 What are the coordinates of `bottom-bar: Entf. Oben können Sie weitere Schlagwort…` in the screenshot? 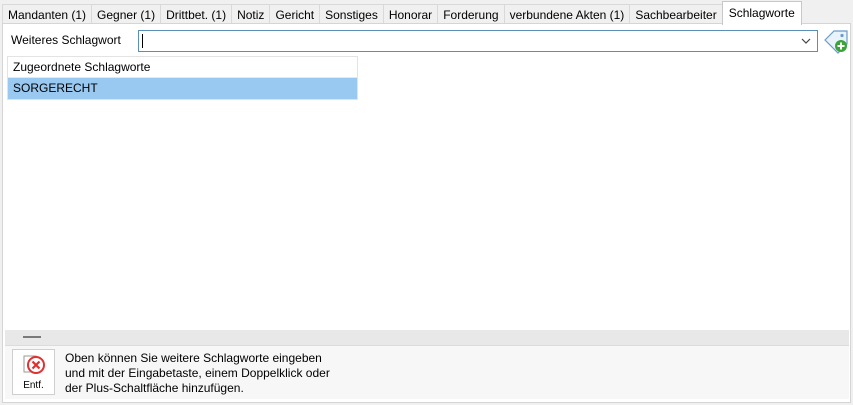 It's located at (427, 372).